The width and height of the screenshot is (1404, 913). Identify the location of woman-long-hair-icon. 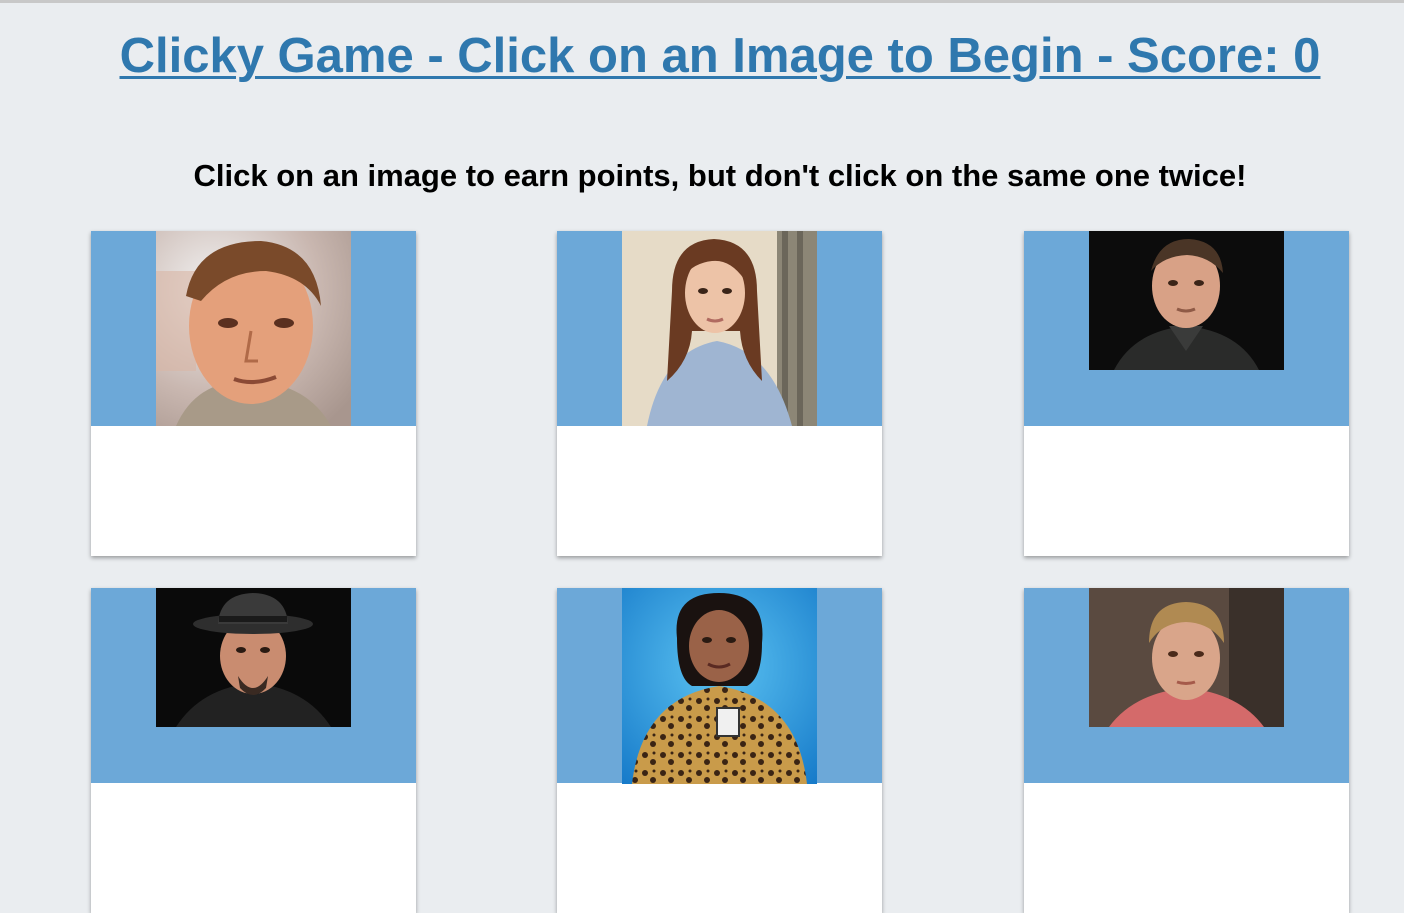
(719, 328).